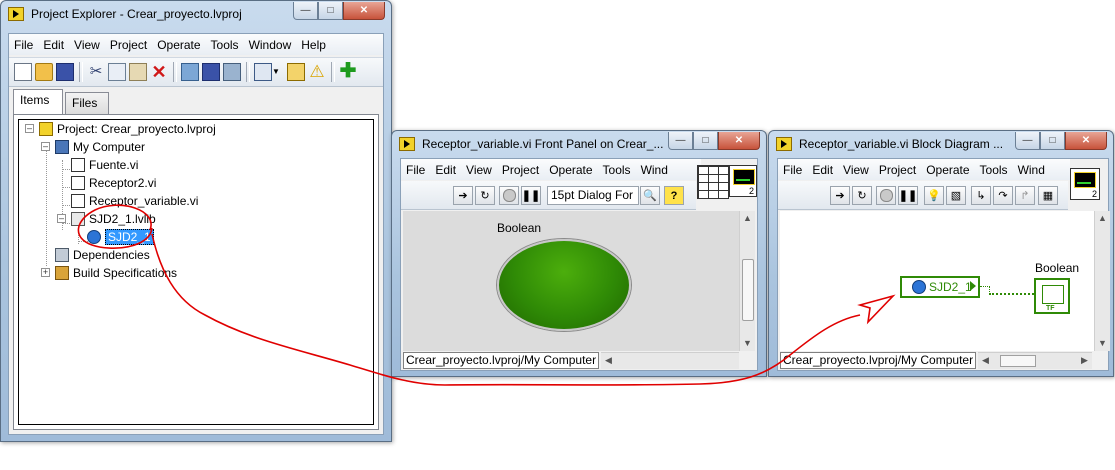 The image size is (1115, 470). Describe the element at coordinates (211, 72) in the screenshot. I see `save-project-icon` at that location.